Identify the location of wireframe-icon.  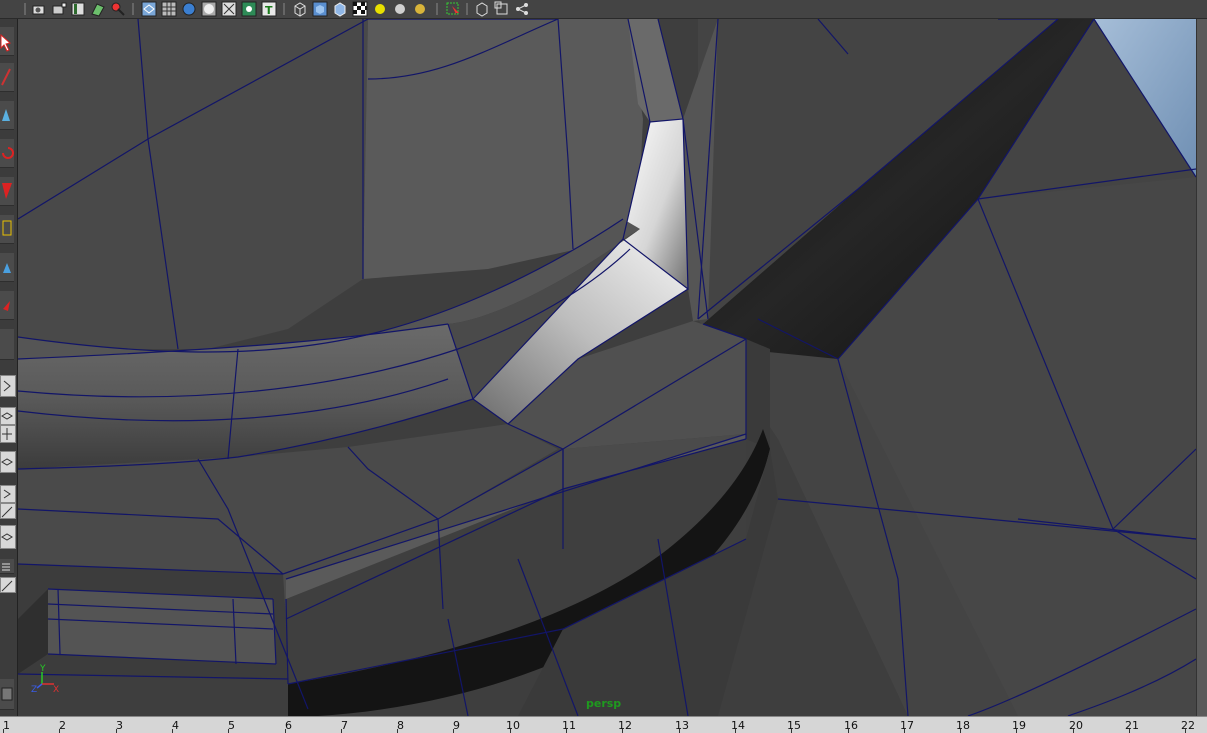
(149, 9).